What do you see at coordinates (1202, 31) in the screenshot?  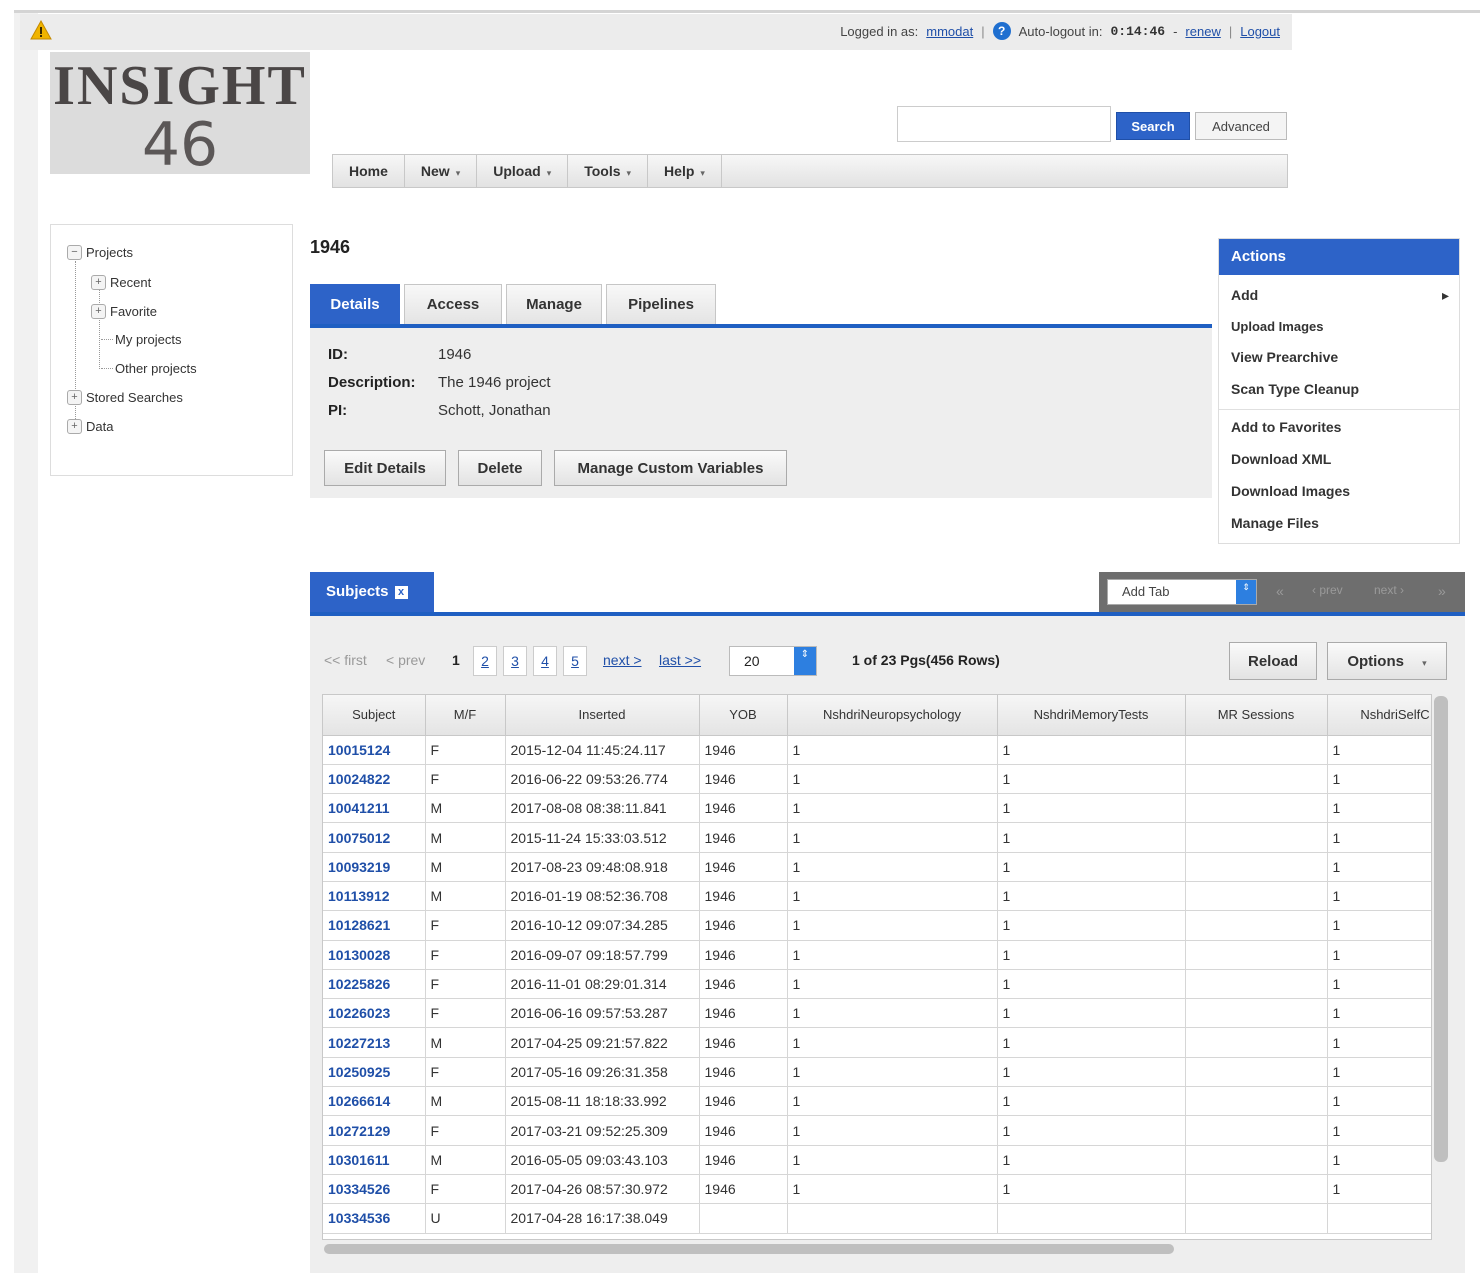 I see `renew-link: renew` at bounding box center [1202, 31].